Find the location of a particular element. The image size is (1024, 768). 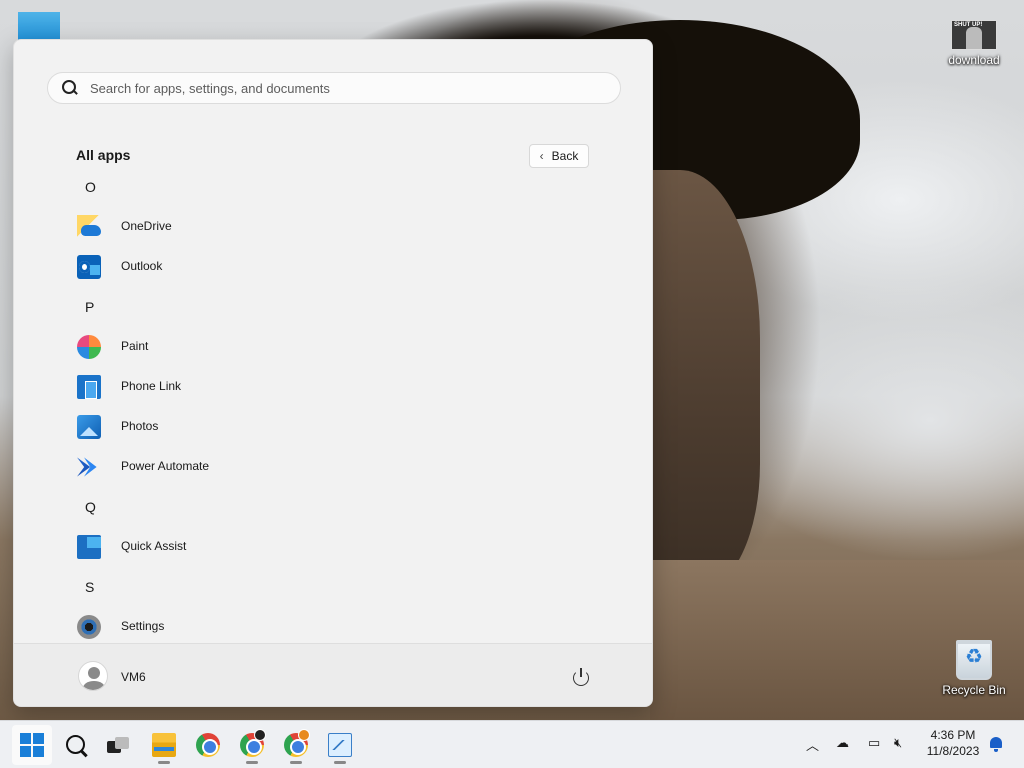

taskbar-chrome is located at coordinates (208, 745).